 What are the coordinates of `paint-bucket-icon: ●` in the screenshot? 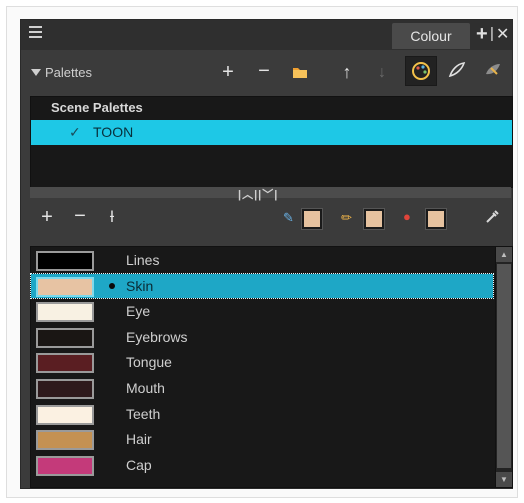 It's located at (407, 216).